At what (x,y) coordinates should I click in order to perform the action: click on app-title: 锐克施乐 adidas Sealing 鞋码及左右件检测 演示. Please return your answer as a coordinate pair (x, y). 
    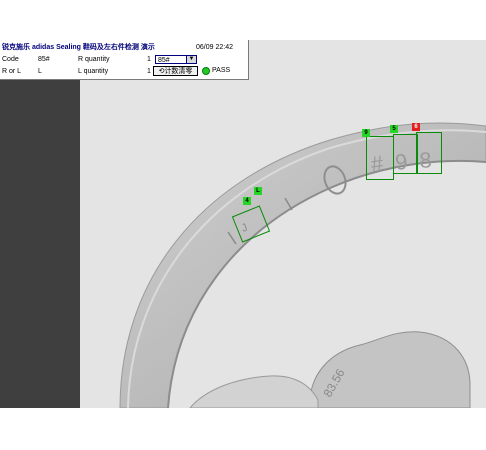
    Looking at the image, I should click on (78, 47).